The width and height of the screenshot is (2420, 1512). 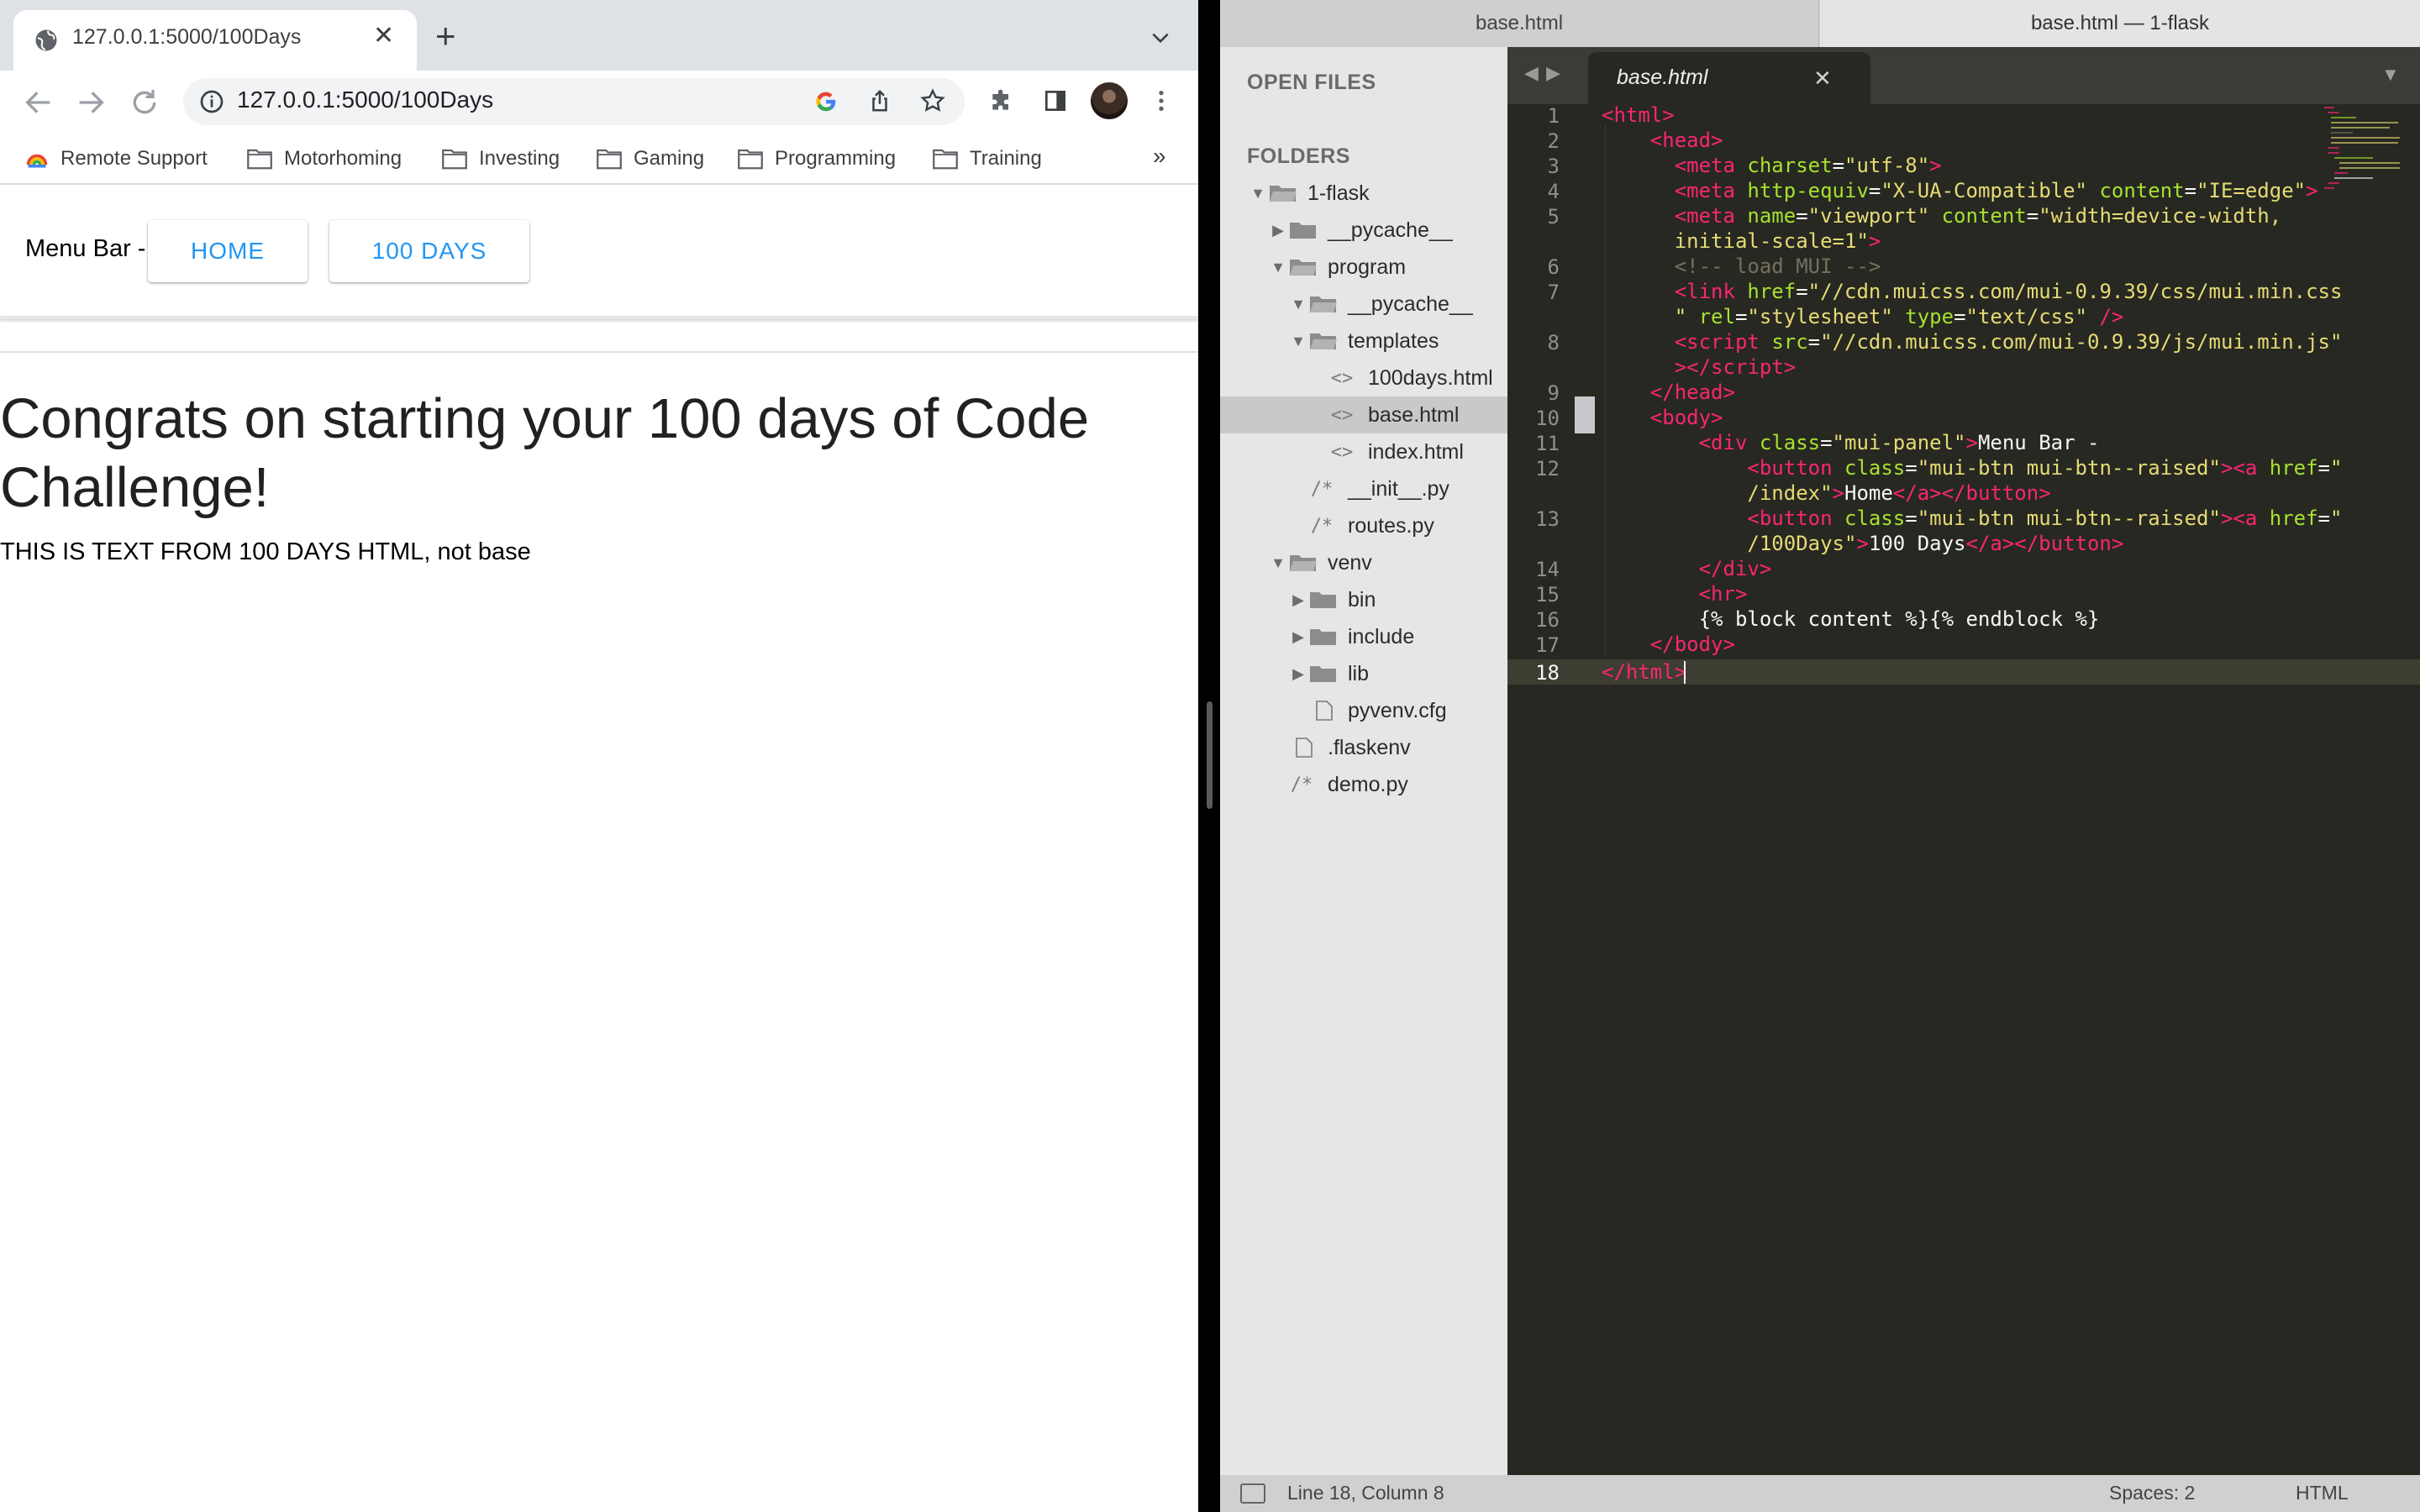 I want to click on text-caret, so click(x=1685, y=672).